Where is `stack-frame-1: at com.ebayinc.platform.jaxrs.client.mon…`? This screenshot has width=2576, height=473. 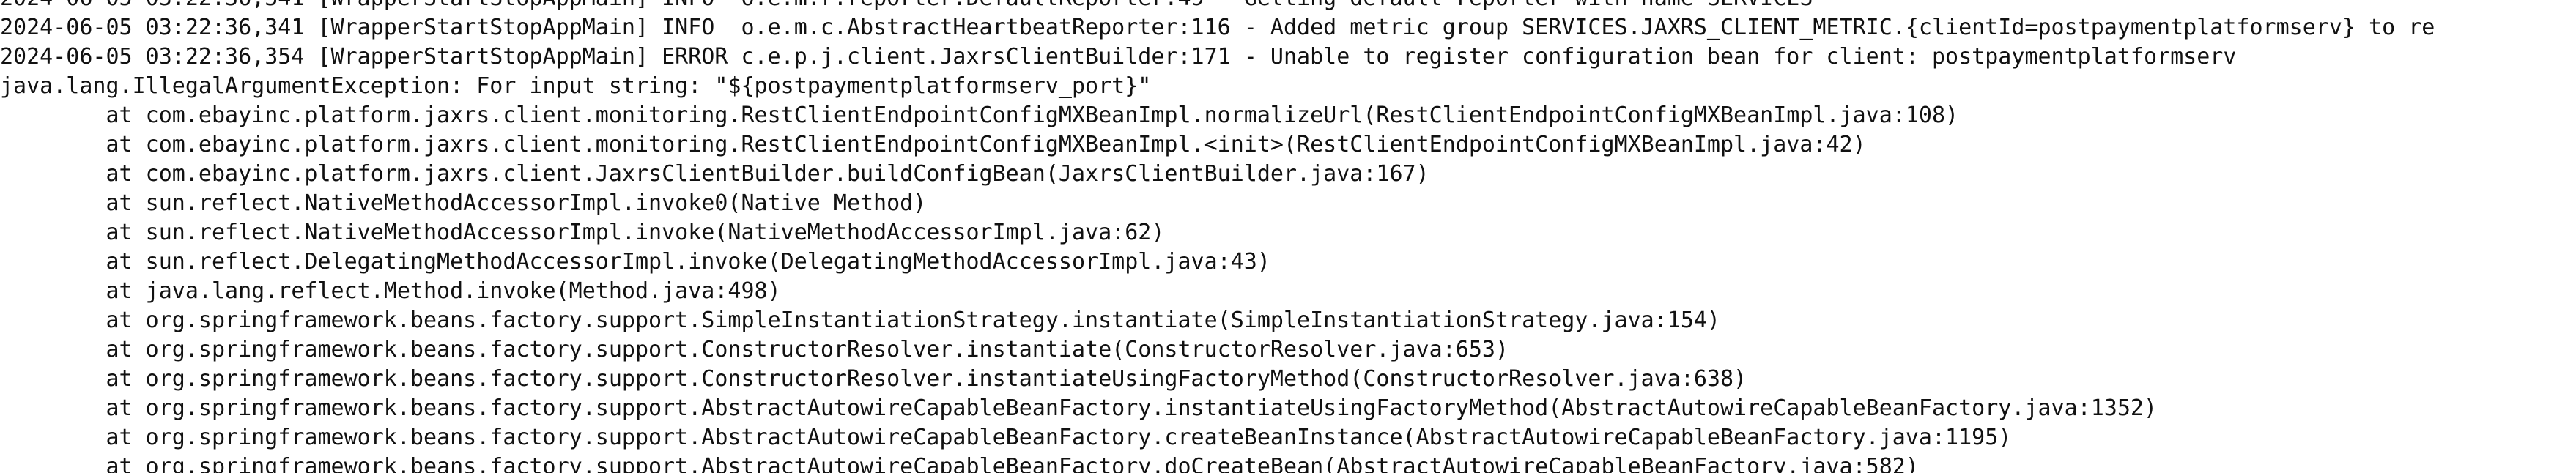 stack-frame-1: at com.ebayinc.platform.jaxrs.client.mon… is located at coordinates (933, 144).